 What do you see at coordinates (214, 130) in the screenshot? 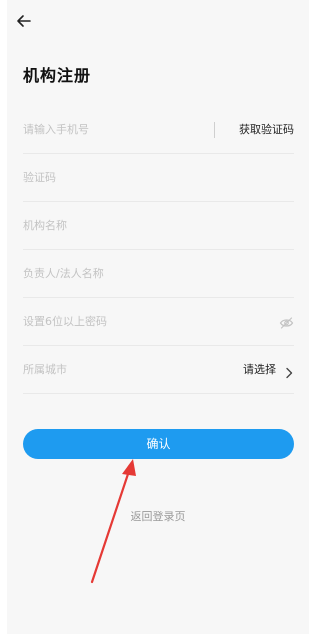
I see `divider` at bounding box center [214, 130].